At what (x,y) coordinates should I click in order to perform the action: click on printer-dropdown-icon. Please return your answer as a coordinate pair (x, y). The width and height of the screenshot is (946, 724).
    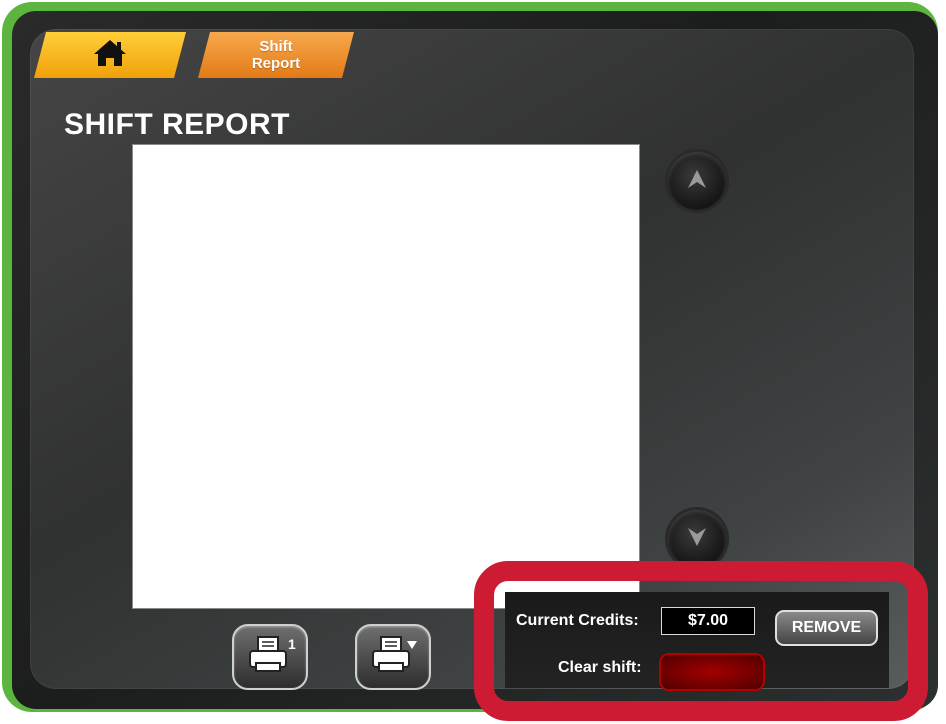
    Looking at the image, I should click on (393, 657).